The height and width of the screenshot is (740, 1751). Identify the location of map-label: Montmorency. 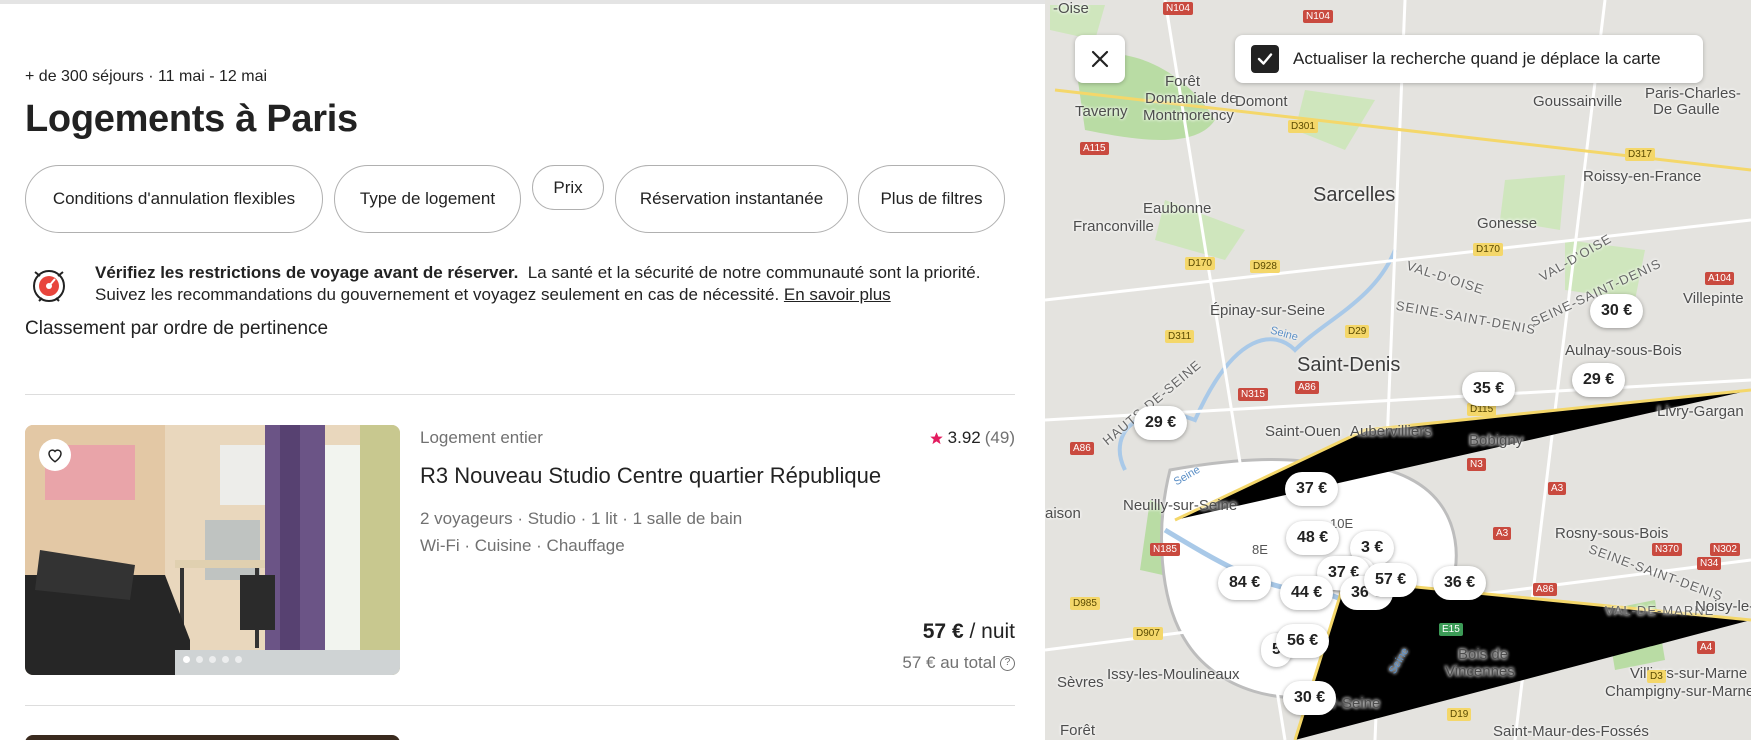
(1188, 115).